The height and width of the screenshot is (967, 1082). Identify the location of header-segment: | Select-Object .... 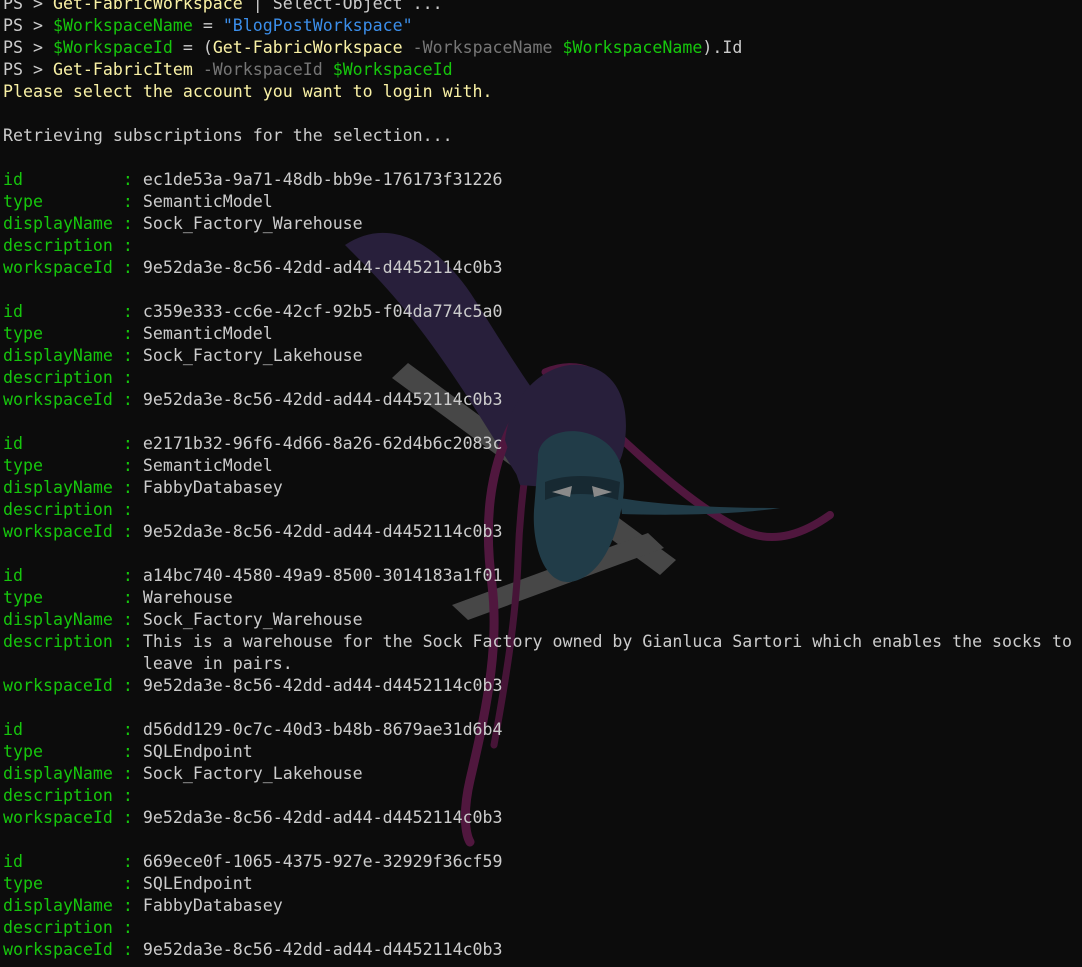
(342, 6).